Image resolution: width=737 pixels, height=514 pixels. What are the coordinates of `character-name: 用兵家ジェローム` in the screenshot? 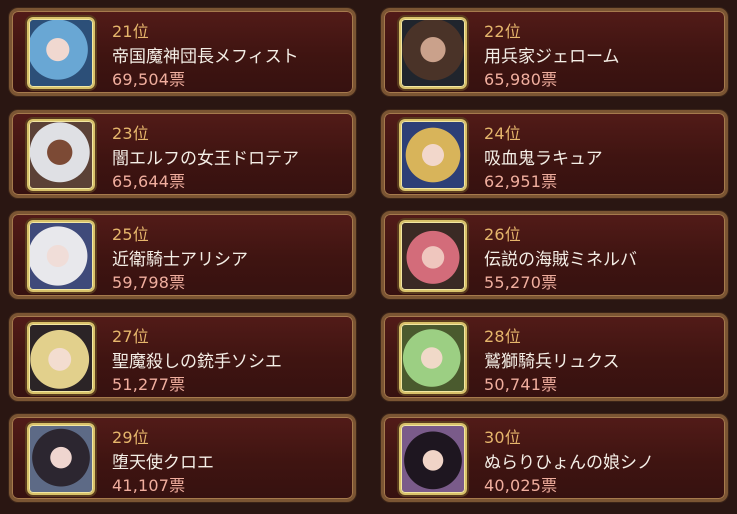 It's located at (552, 57).